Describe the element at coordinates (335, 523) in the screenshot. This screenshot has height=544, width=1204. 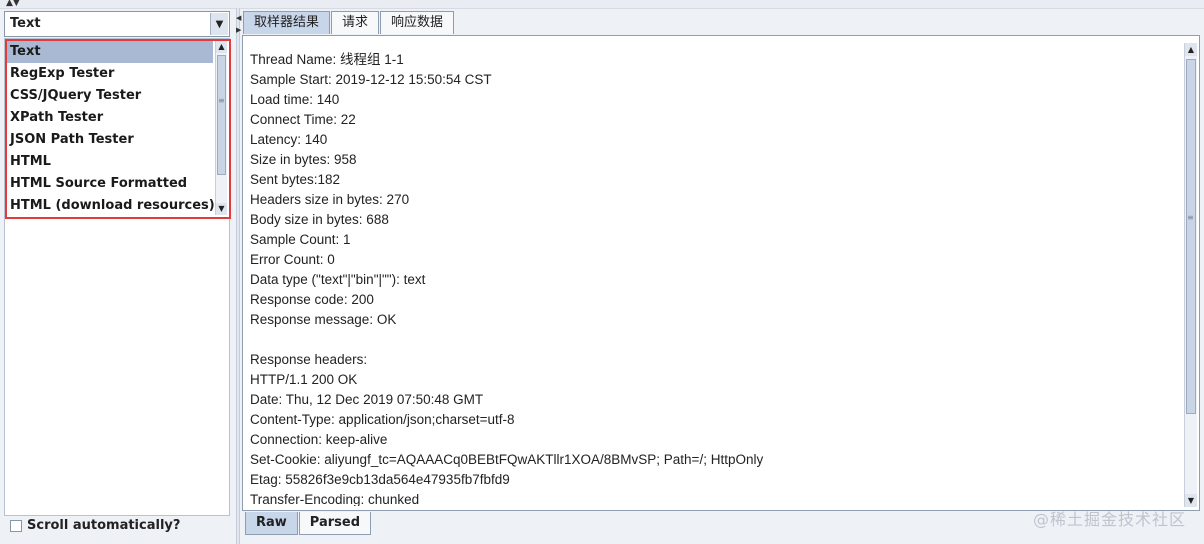
I see `tab-parsed: Parsed` at that location.